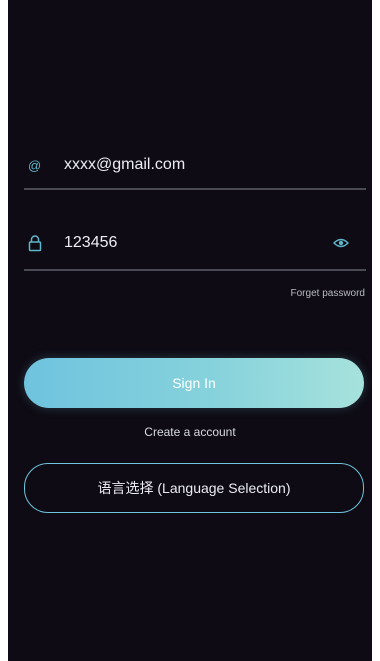 This screenshot has height=661, width=380. I want to click on email-underline, so click(195, 189).